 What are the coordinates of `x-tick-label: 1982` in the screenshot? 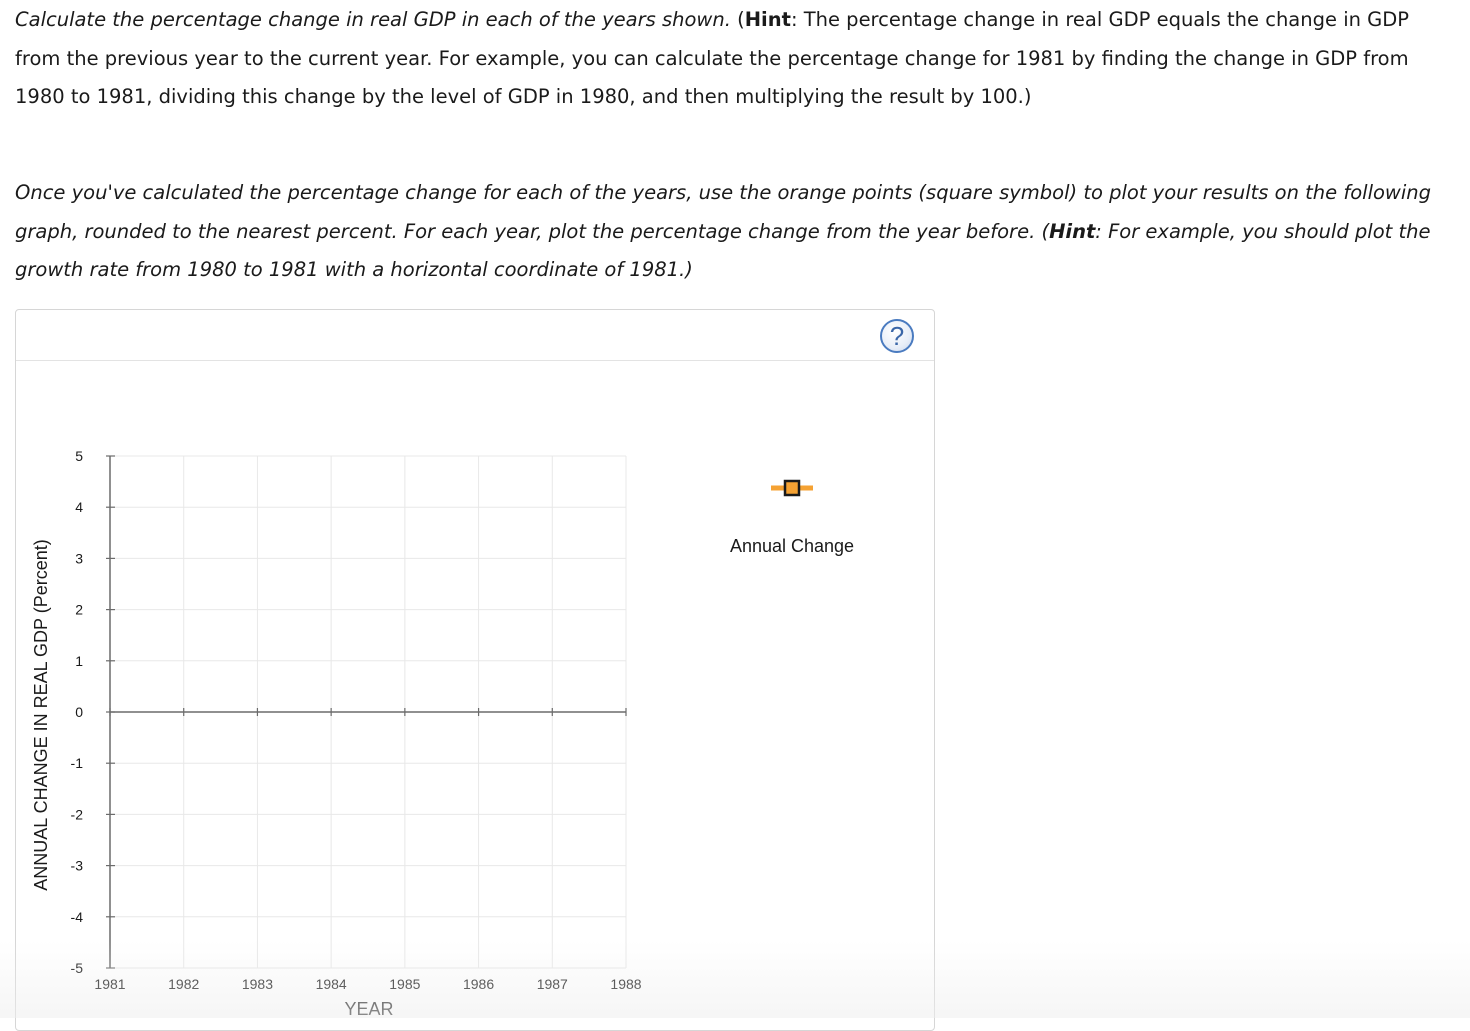 It's located at (183, 984).